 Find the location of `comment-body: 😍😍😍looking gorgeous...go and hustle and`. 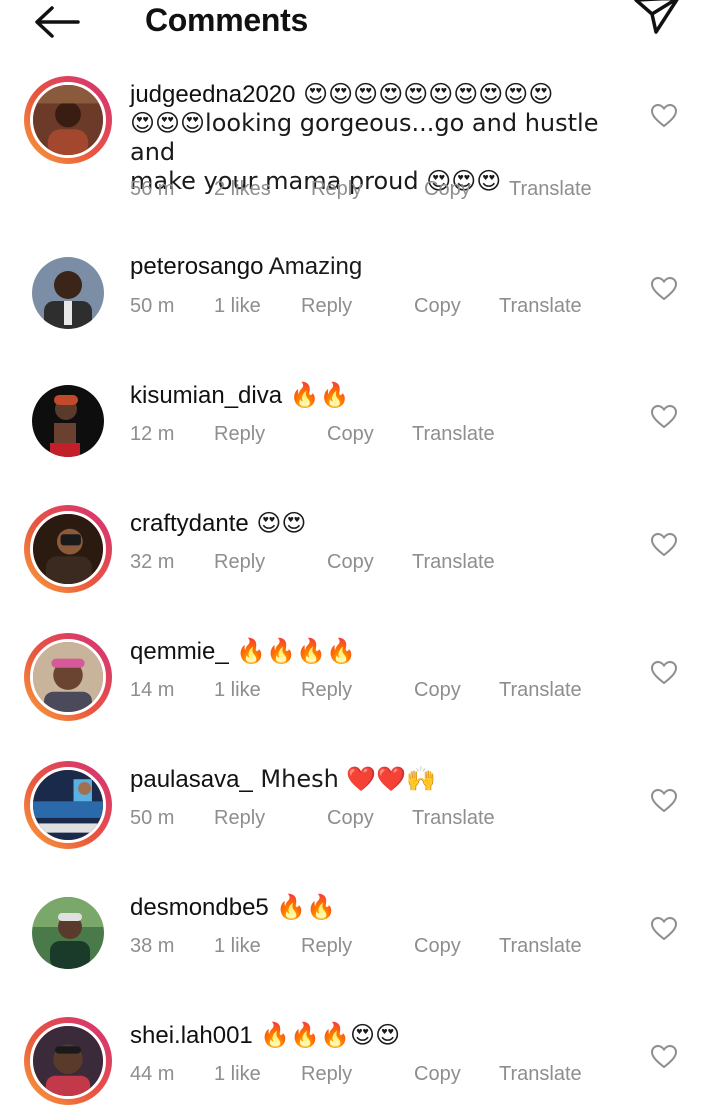

comment-body: 😍😍😍looking gorgeous...go and hustle and is located at coordinates (364, 137).